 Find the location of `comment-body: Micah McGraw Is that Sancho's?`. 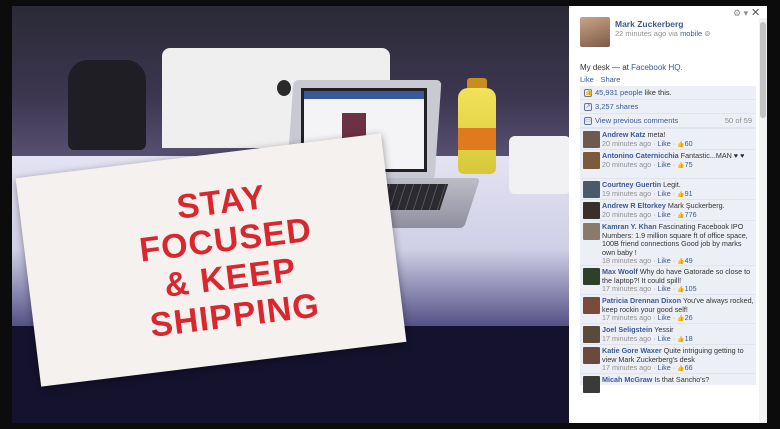

comment-body: Micah McGraw Is that Sancho's? is located at coordinates (679, 380).